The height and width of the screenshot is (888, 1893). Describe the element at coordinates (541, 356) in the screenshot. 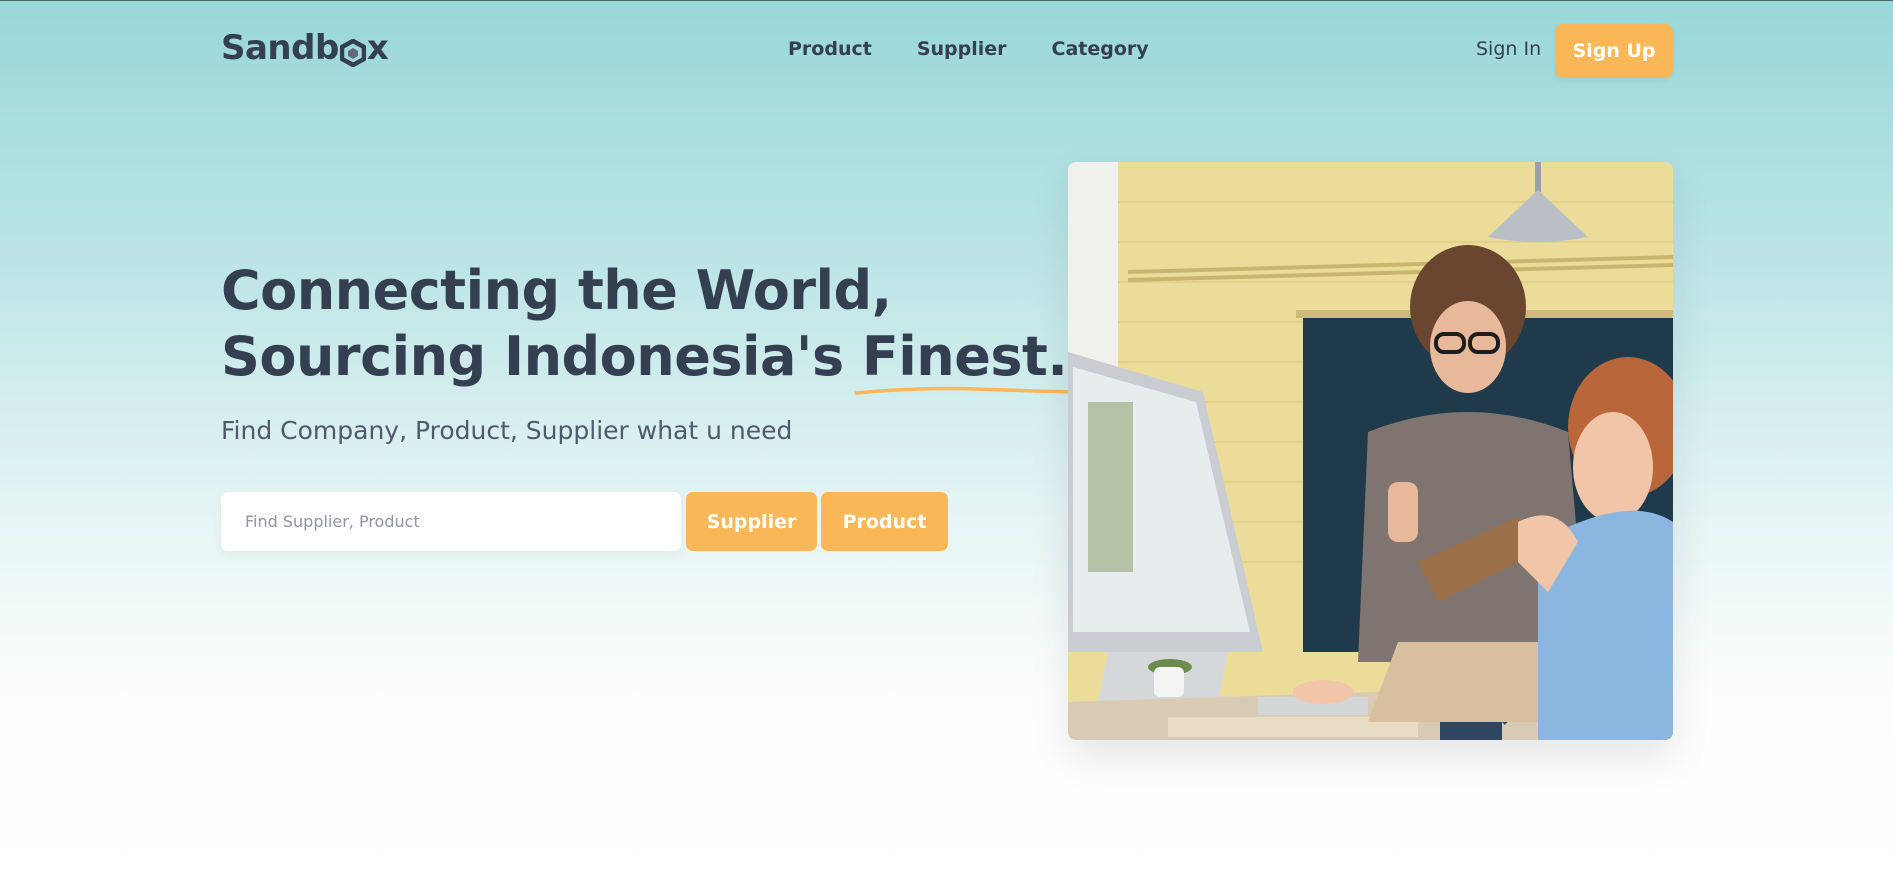

I see `headline-line-2-prefix: Sourcing Indonesia's` at that location.